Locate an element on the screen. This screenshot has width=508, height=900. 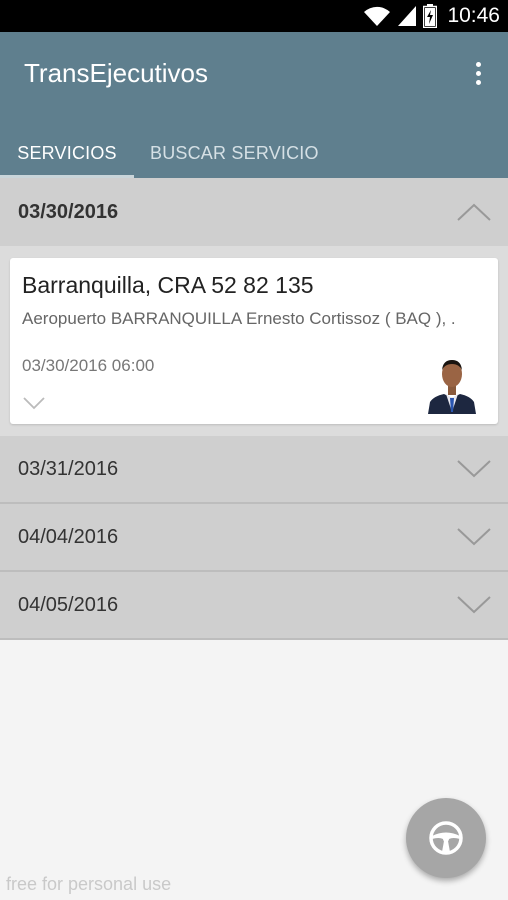
steering-wheel-icon is located at coordinates (446, 838).